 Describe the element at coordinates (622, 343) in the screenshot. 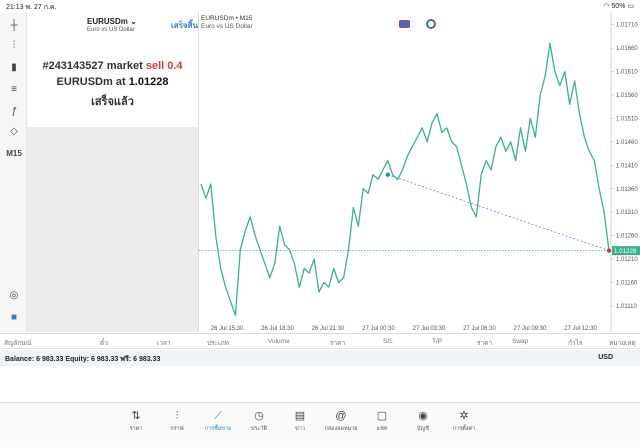

I see `column-header: หมายเหตุ` at that location.